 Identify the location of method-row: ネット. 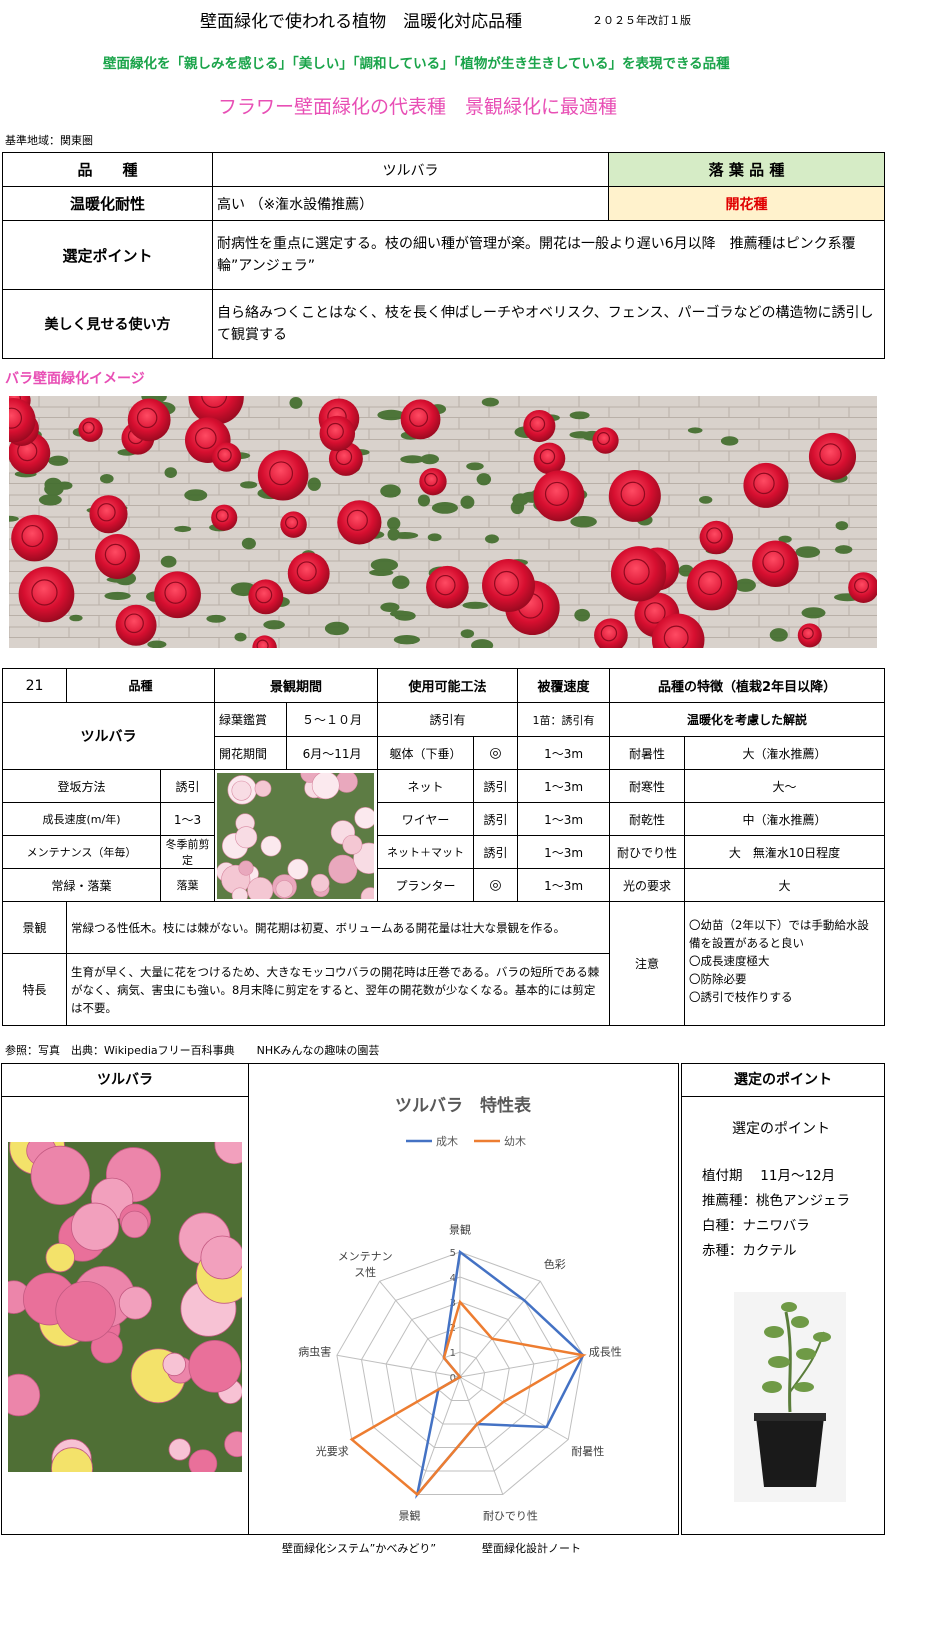
(426, 786).